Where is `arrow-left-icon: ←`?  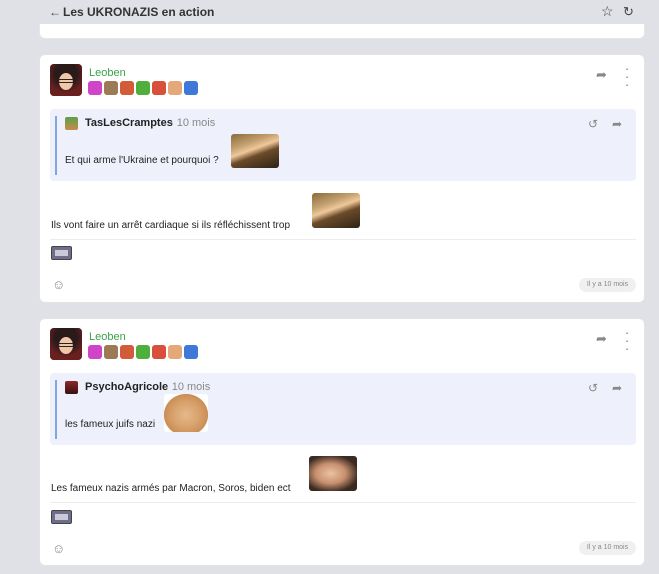 arrow-left-icon: ← is located at coordinates (55, 12).